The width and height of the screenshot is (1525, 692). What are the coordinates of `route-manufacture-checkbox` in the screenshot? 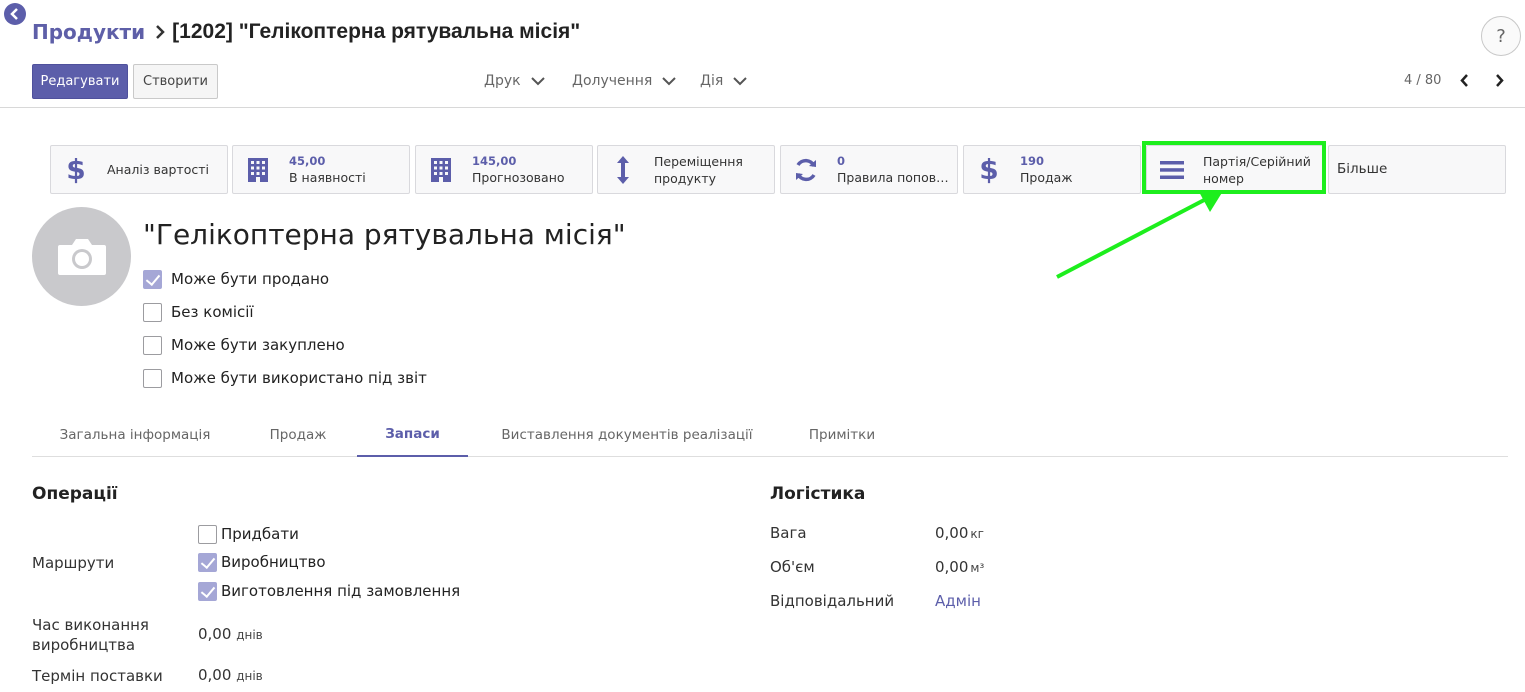 It's located at (207, 562).